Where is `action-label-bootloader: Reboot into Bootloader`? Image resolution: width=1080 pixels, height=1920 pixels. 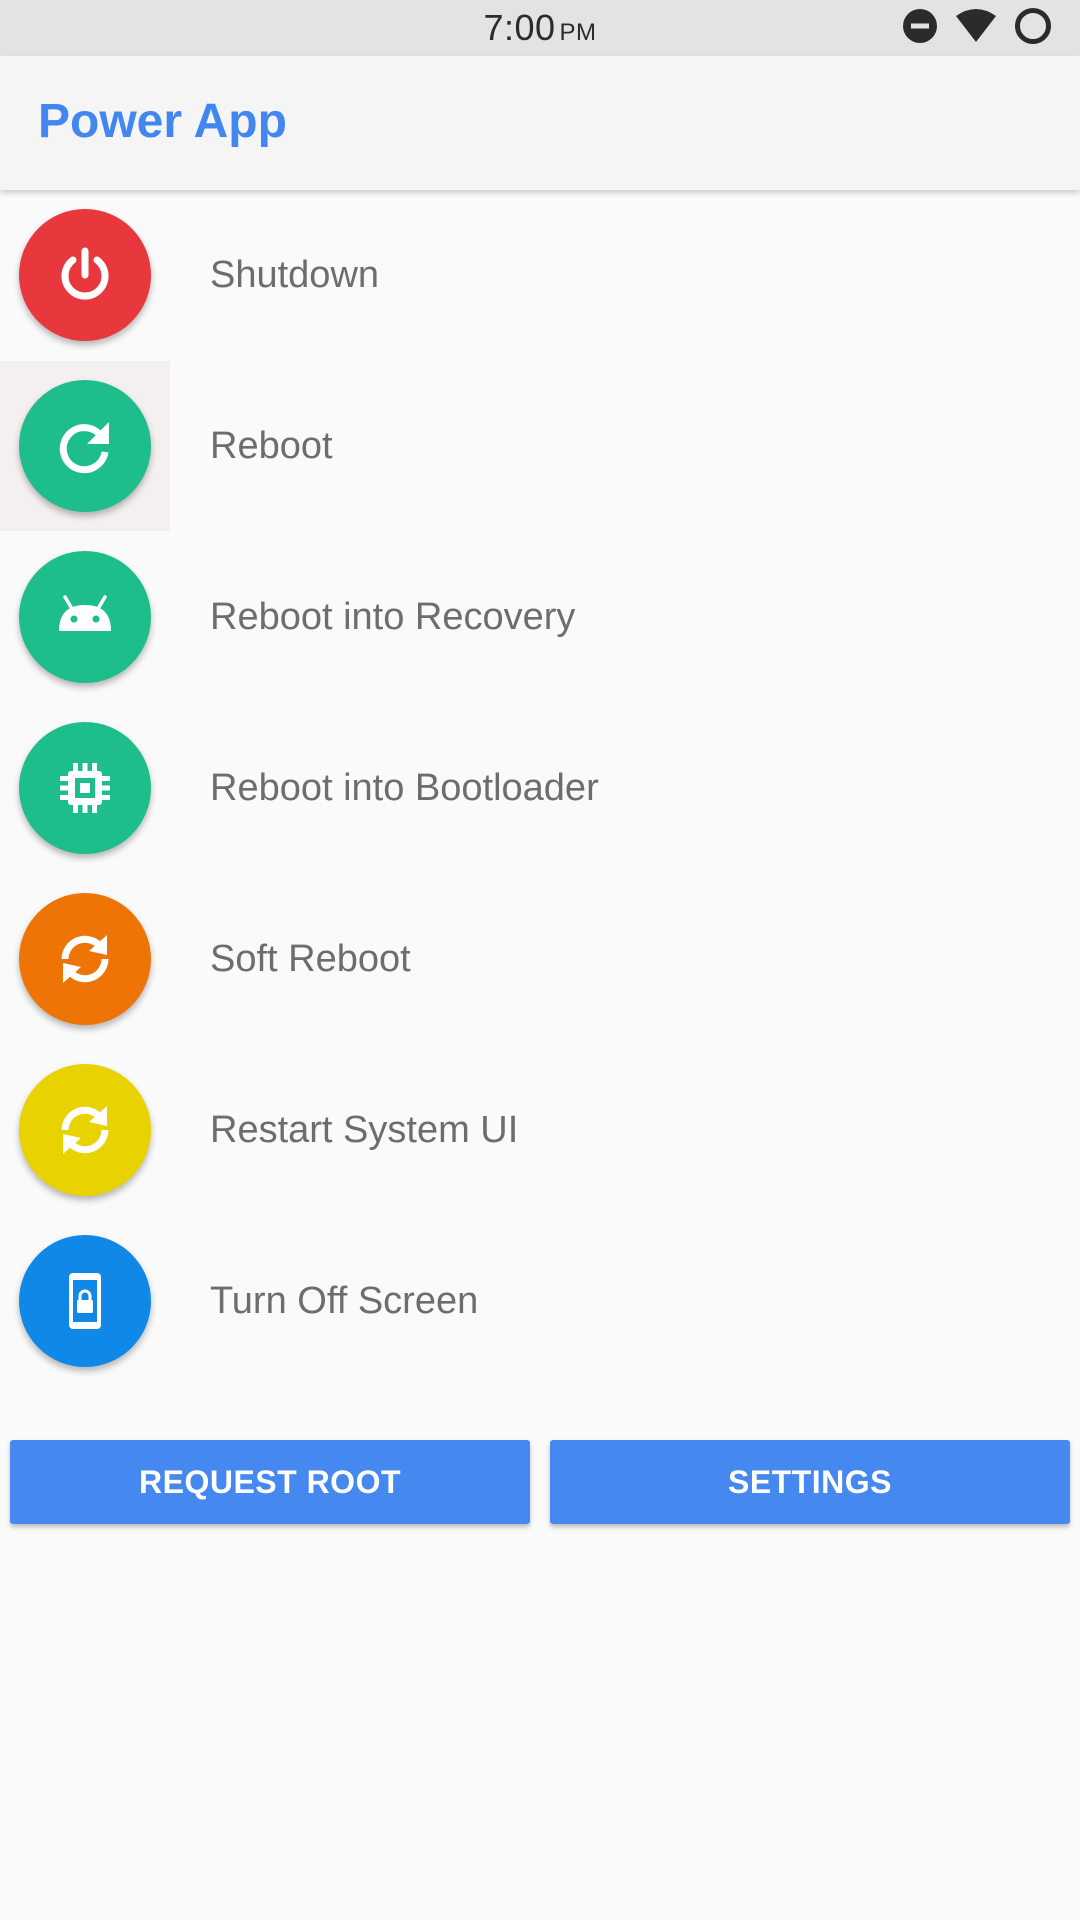
action-label-bootloader: Reboot into Bootloader is located at coordinates (404, 788).